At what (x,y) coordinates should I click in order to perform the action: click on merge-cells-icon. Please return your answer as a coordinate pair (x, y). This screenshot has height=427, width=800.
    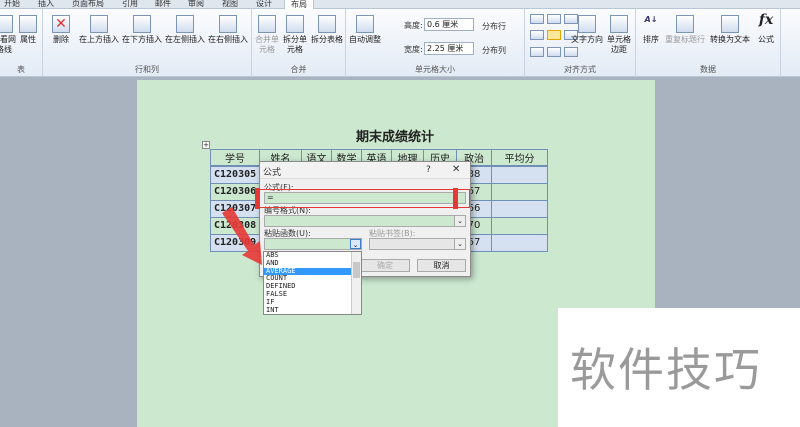
    Looking at the image, I should click on (267, 24).